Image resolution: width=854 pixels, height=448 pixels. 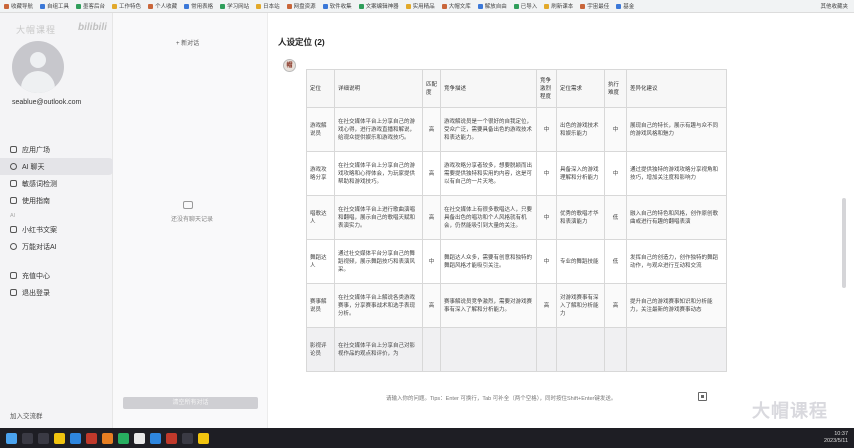 What do you see at coordinates (676, 217) in the screenshot?
I see `table-cell: 融入自己的特色和风格，创作原创歌曲或进行有趣的翻唱表演` at bounding box center [676, 217].